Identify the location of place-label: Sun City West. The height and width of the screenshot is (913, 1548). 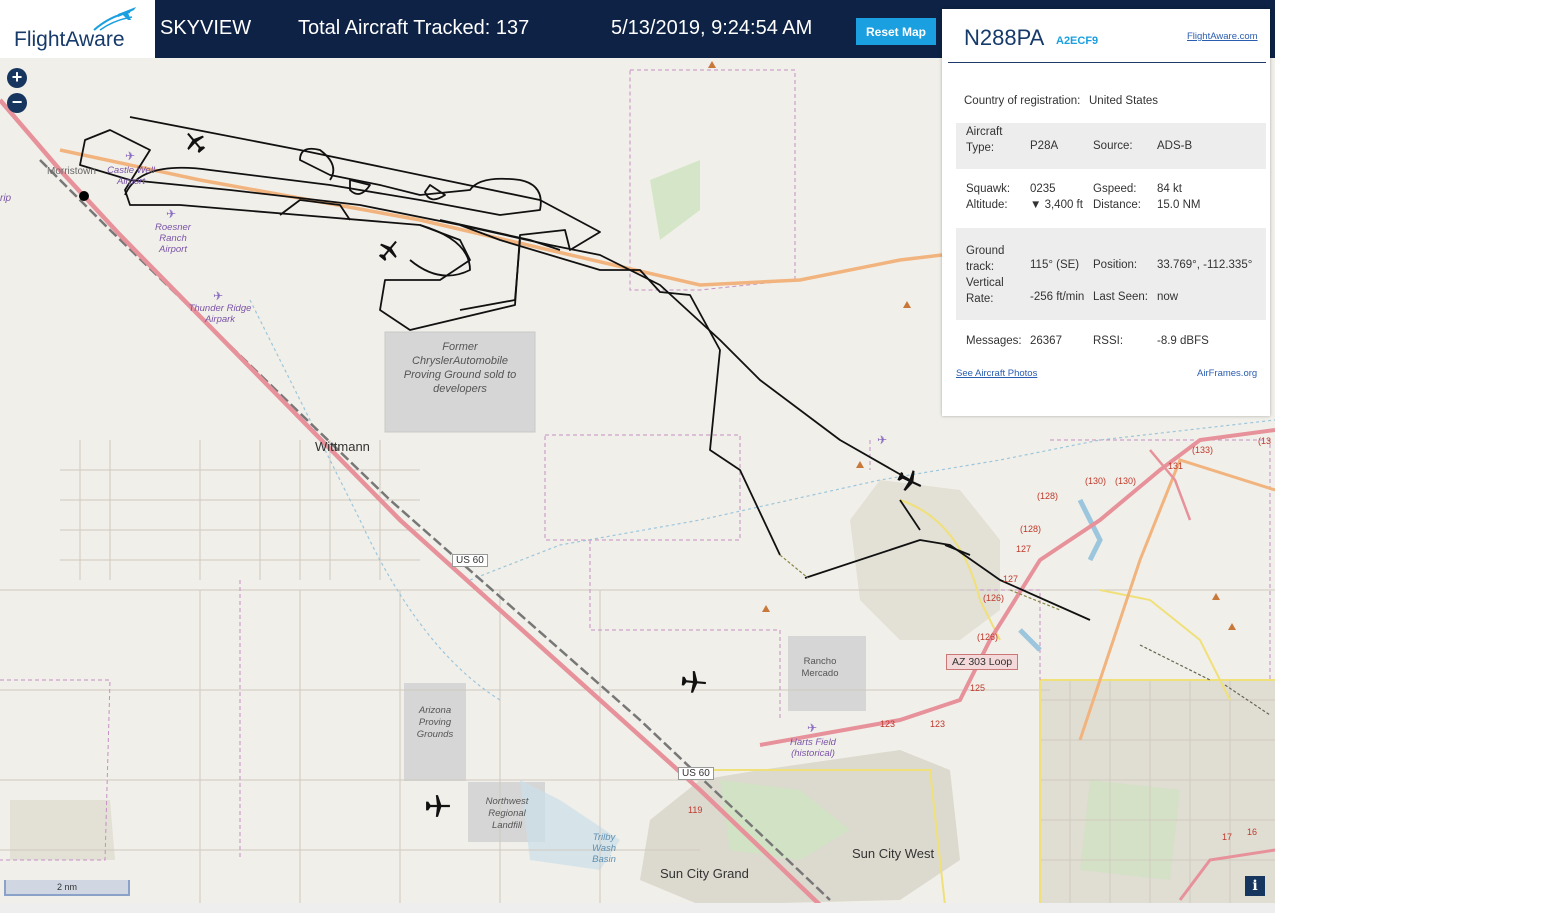
(893, 853).